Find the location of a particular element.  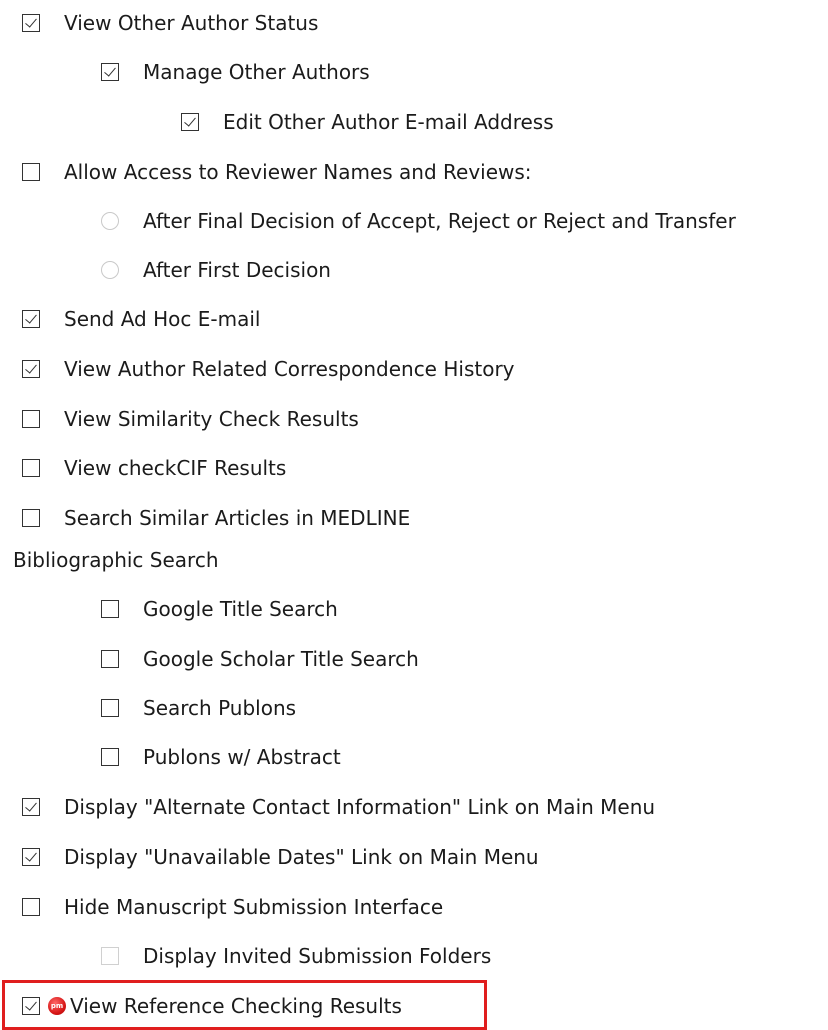

after-first-decision-label: After First Decision is located at coordinates (237, 270).